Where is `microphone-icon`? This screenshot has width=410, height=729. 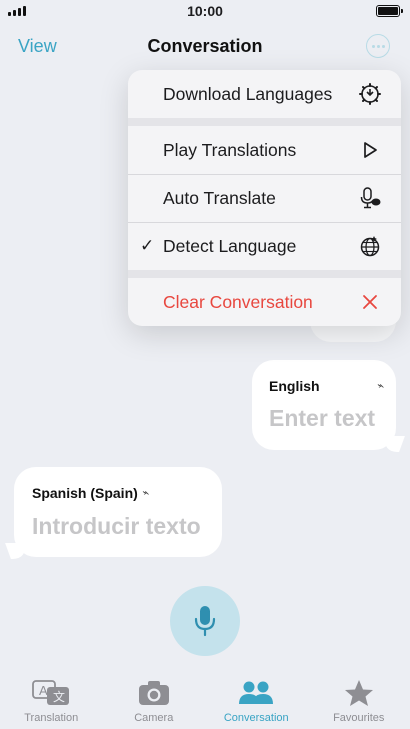 microphone-icon is located at coordinates (205, 621).